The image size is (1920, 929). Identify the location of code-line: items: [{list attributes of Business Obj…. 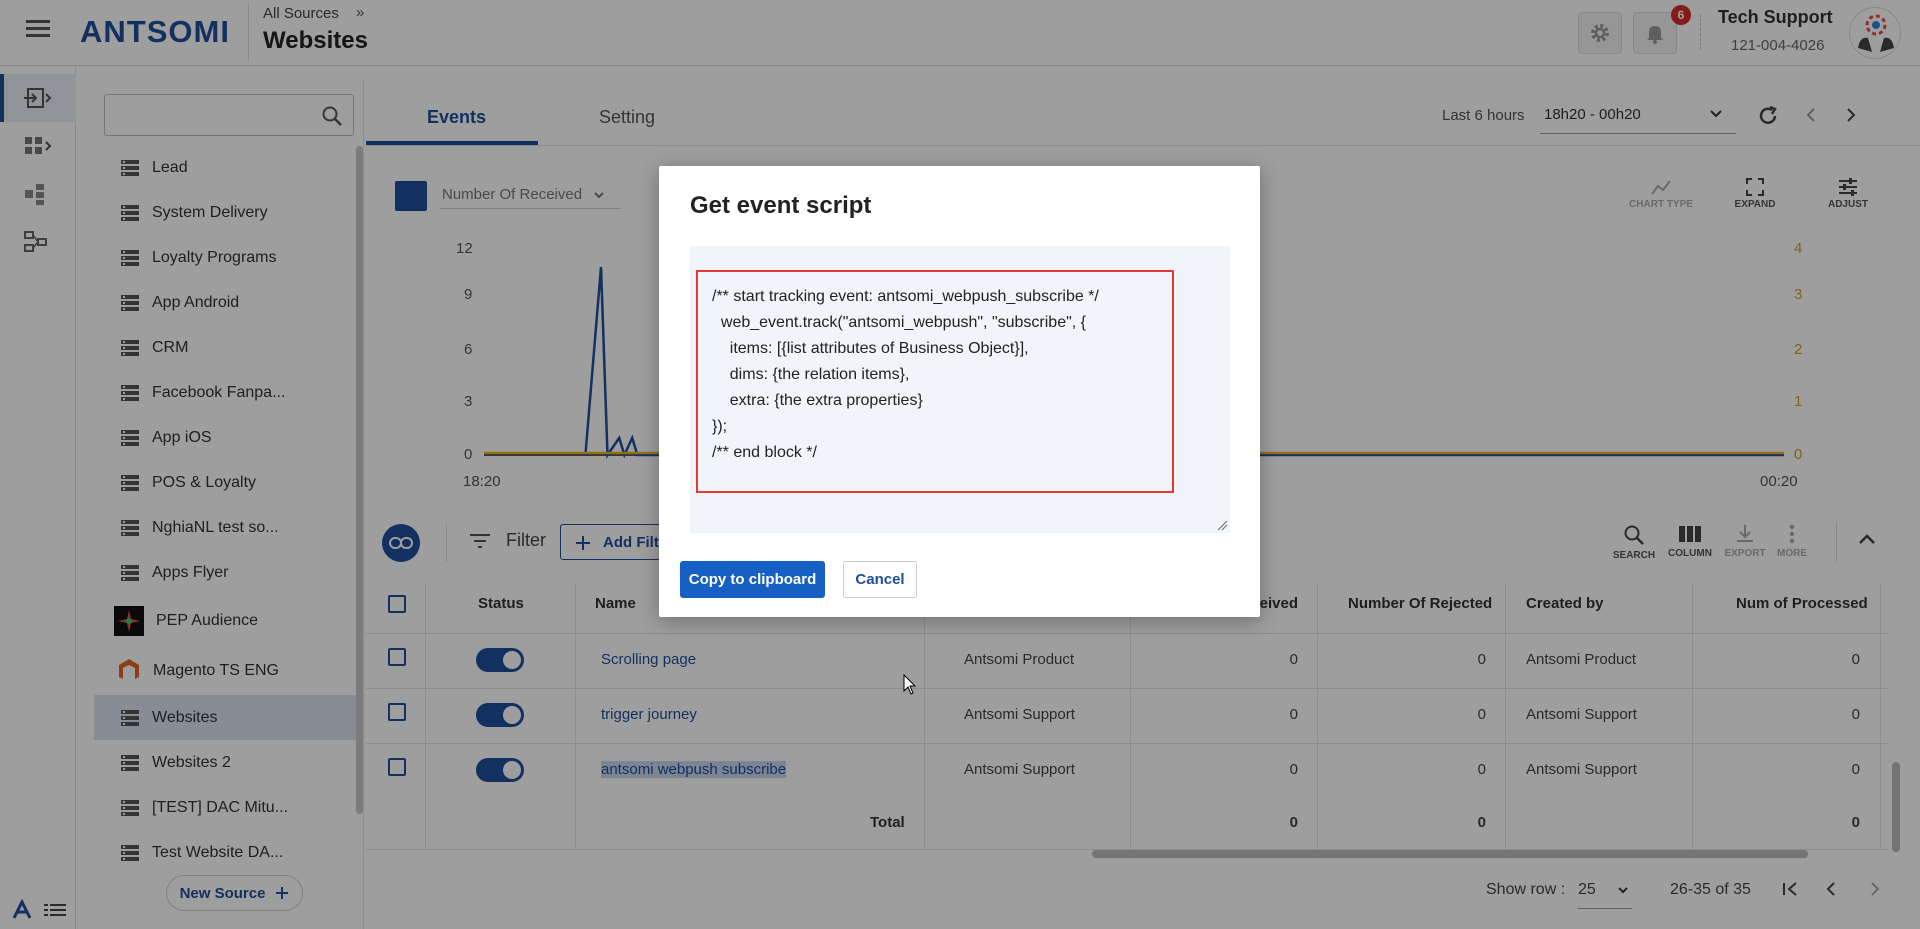
(870, 349).